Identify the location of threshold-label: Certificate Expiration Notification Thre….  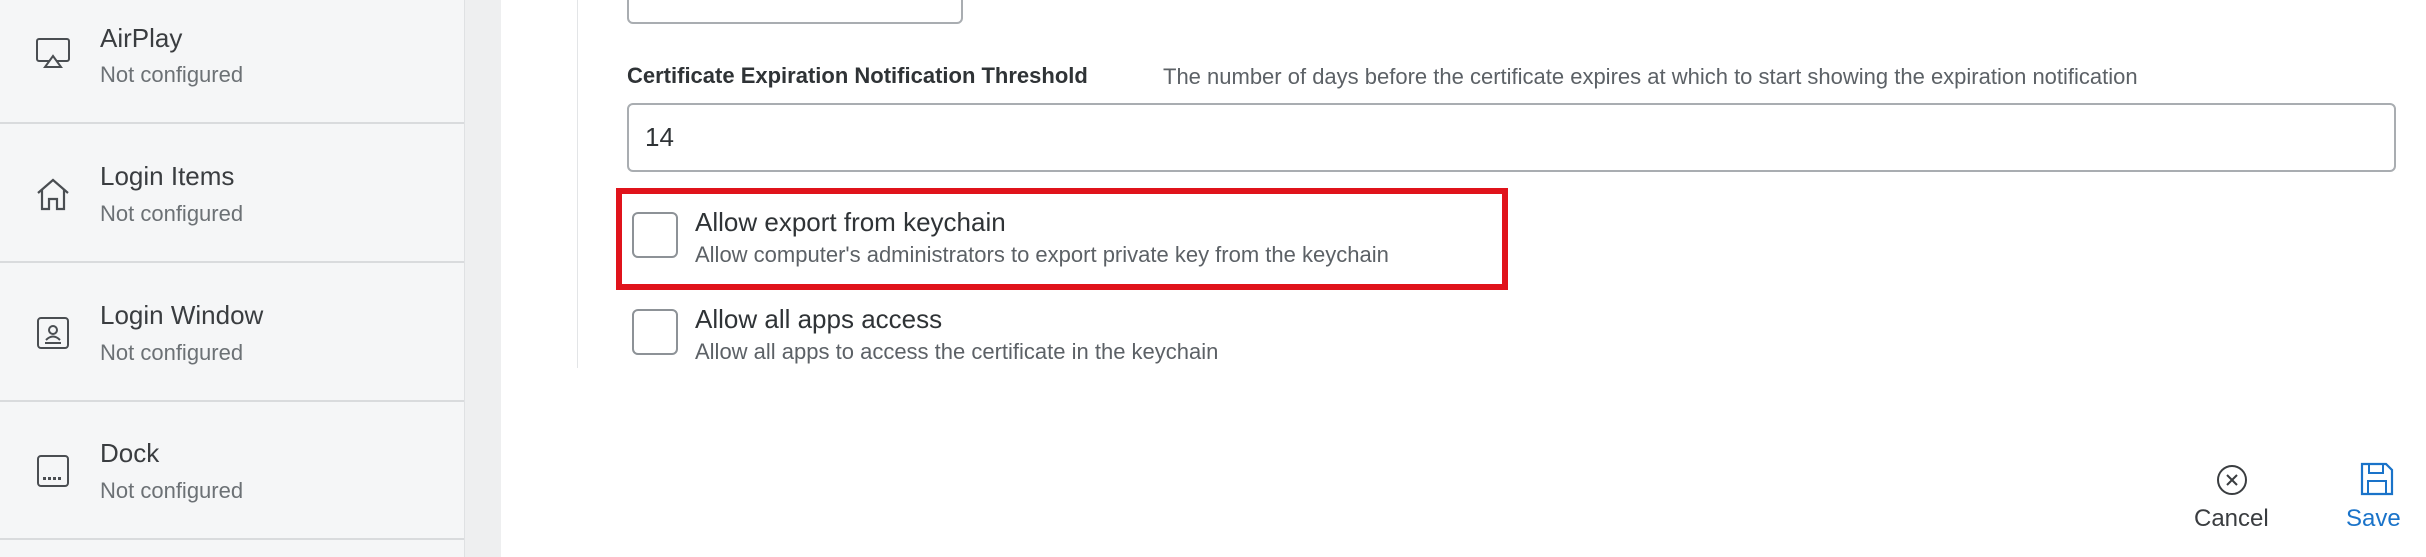
(857, 75).